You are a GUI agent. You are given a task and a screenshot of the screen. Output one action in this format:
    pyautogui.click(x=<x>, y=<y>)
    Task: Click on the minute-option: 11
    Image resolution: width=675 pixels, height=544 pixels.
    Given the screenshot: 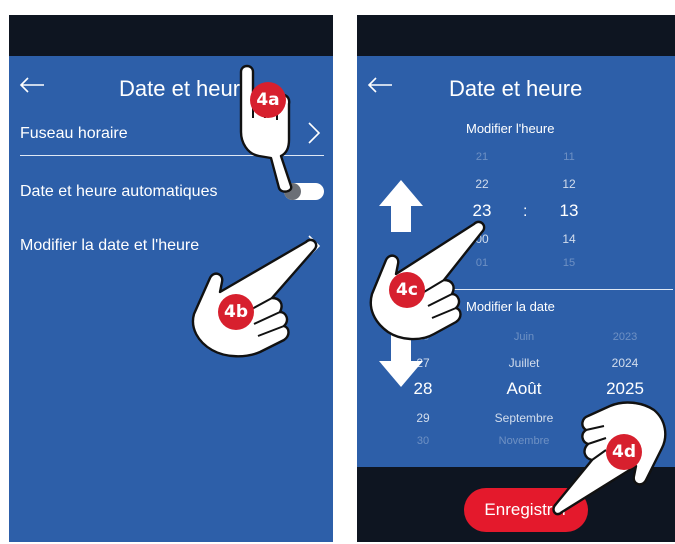 What is the action you would take?
    pyautogui.click(x=568, y=157)
    